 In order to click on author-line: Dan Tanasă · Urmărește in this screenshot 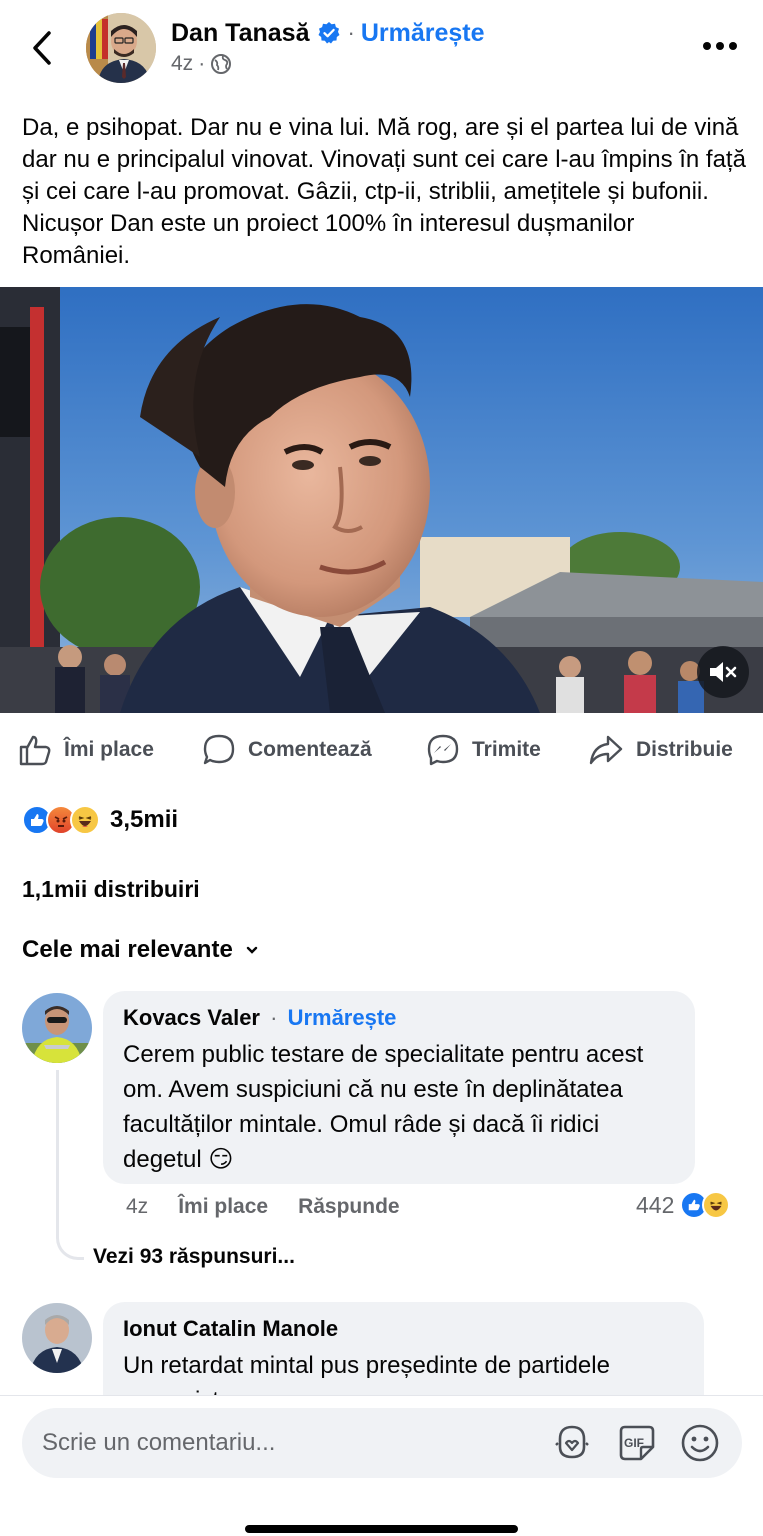, I will do `click(328, 33)`.